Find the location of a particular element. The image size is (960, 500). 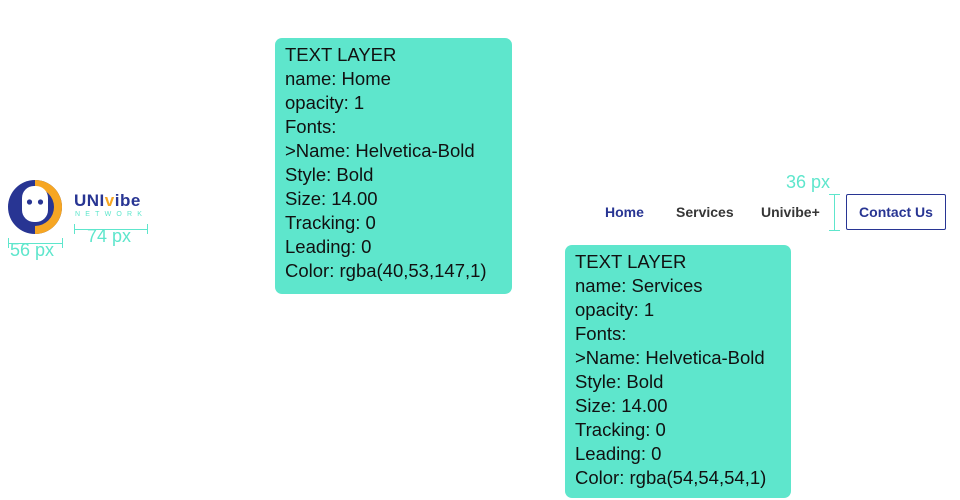

nav-univibe-plus-link: Univibe+ is located at coordinates (790, 212).